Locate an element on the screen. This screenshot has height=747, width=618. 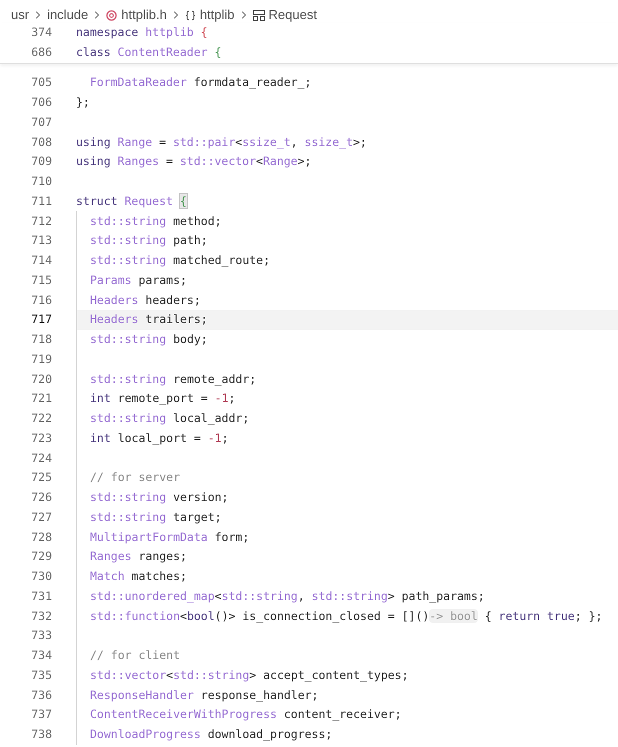
code-text: ContentReceiverWithProgress content_receiver; is located at coordinates (246, 715).